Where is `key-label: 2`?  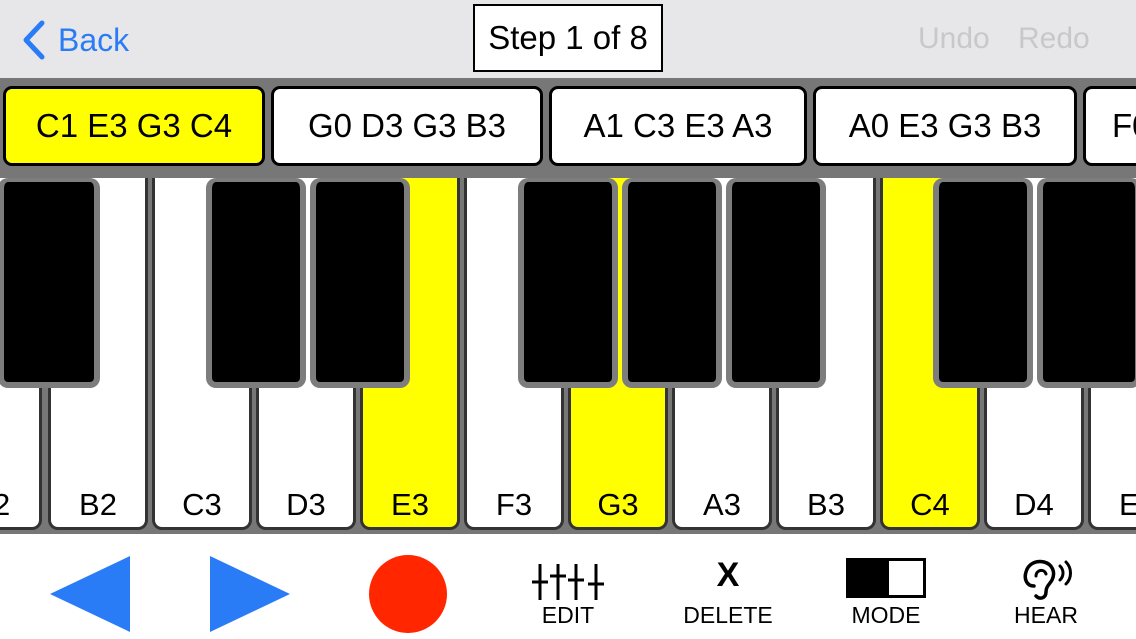
key-label: 2 is located at coordinates (5, 504).